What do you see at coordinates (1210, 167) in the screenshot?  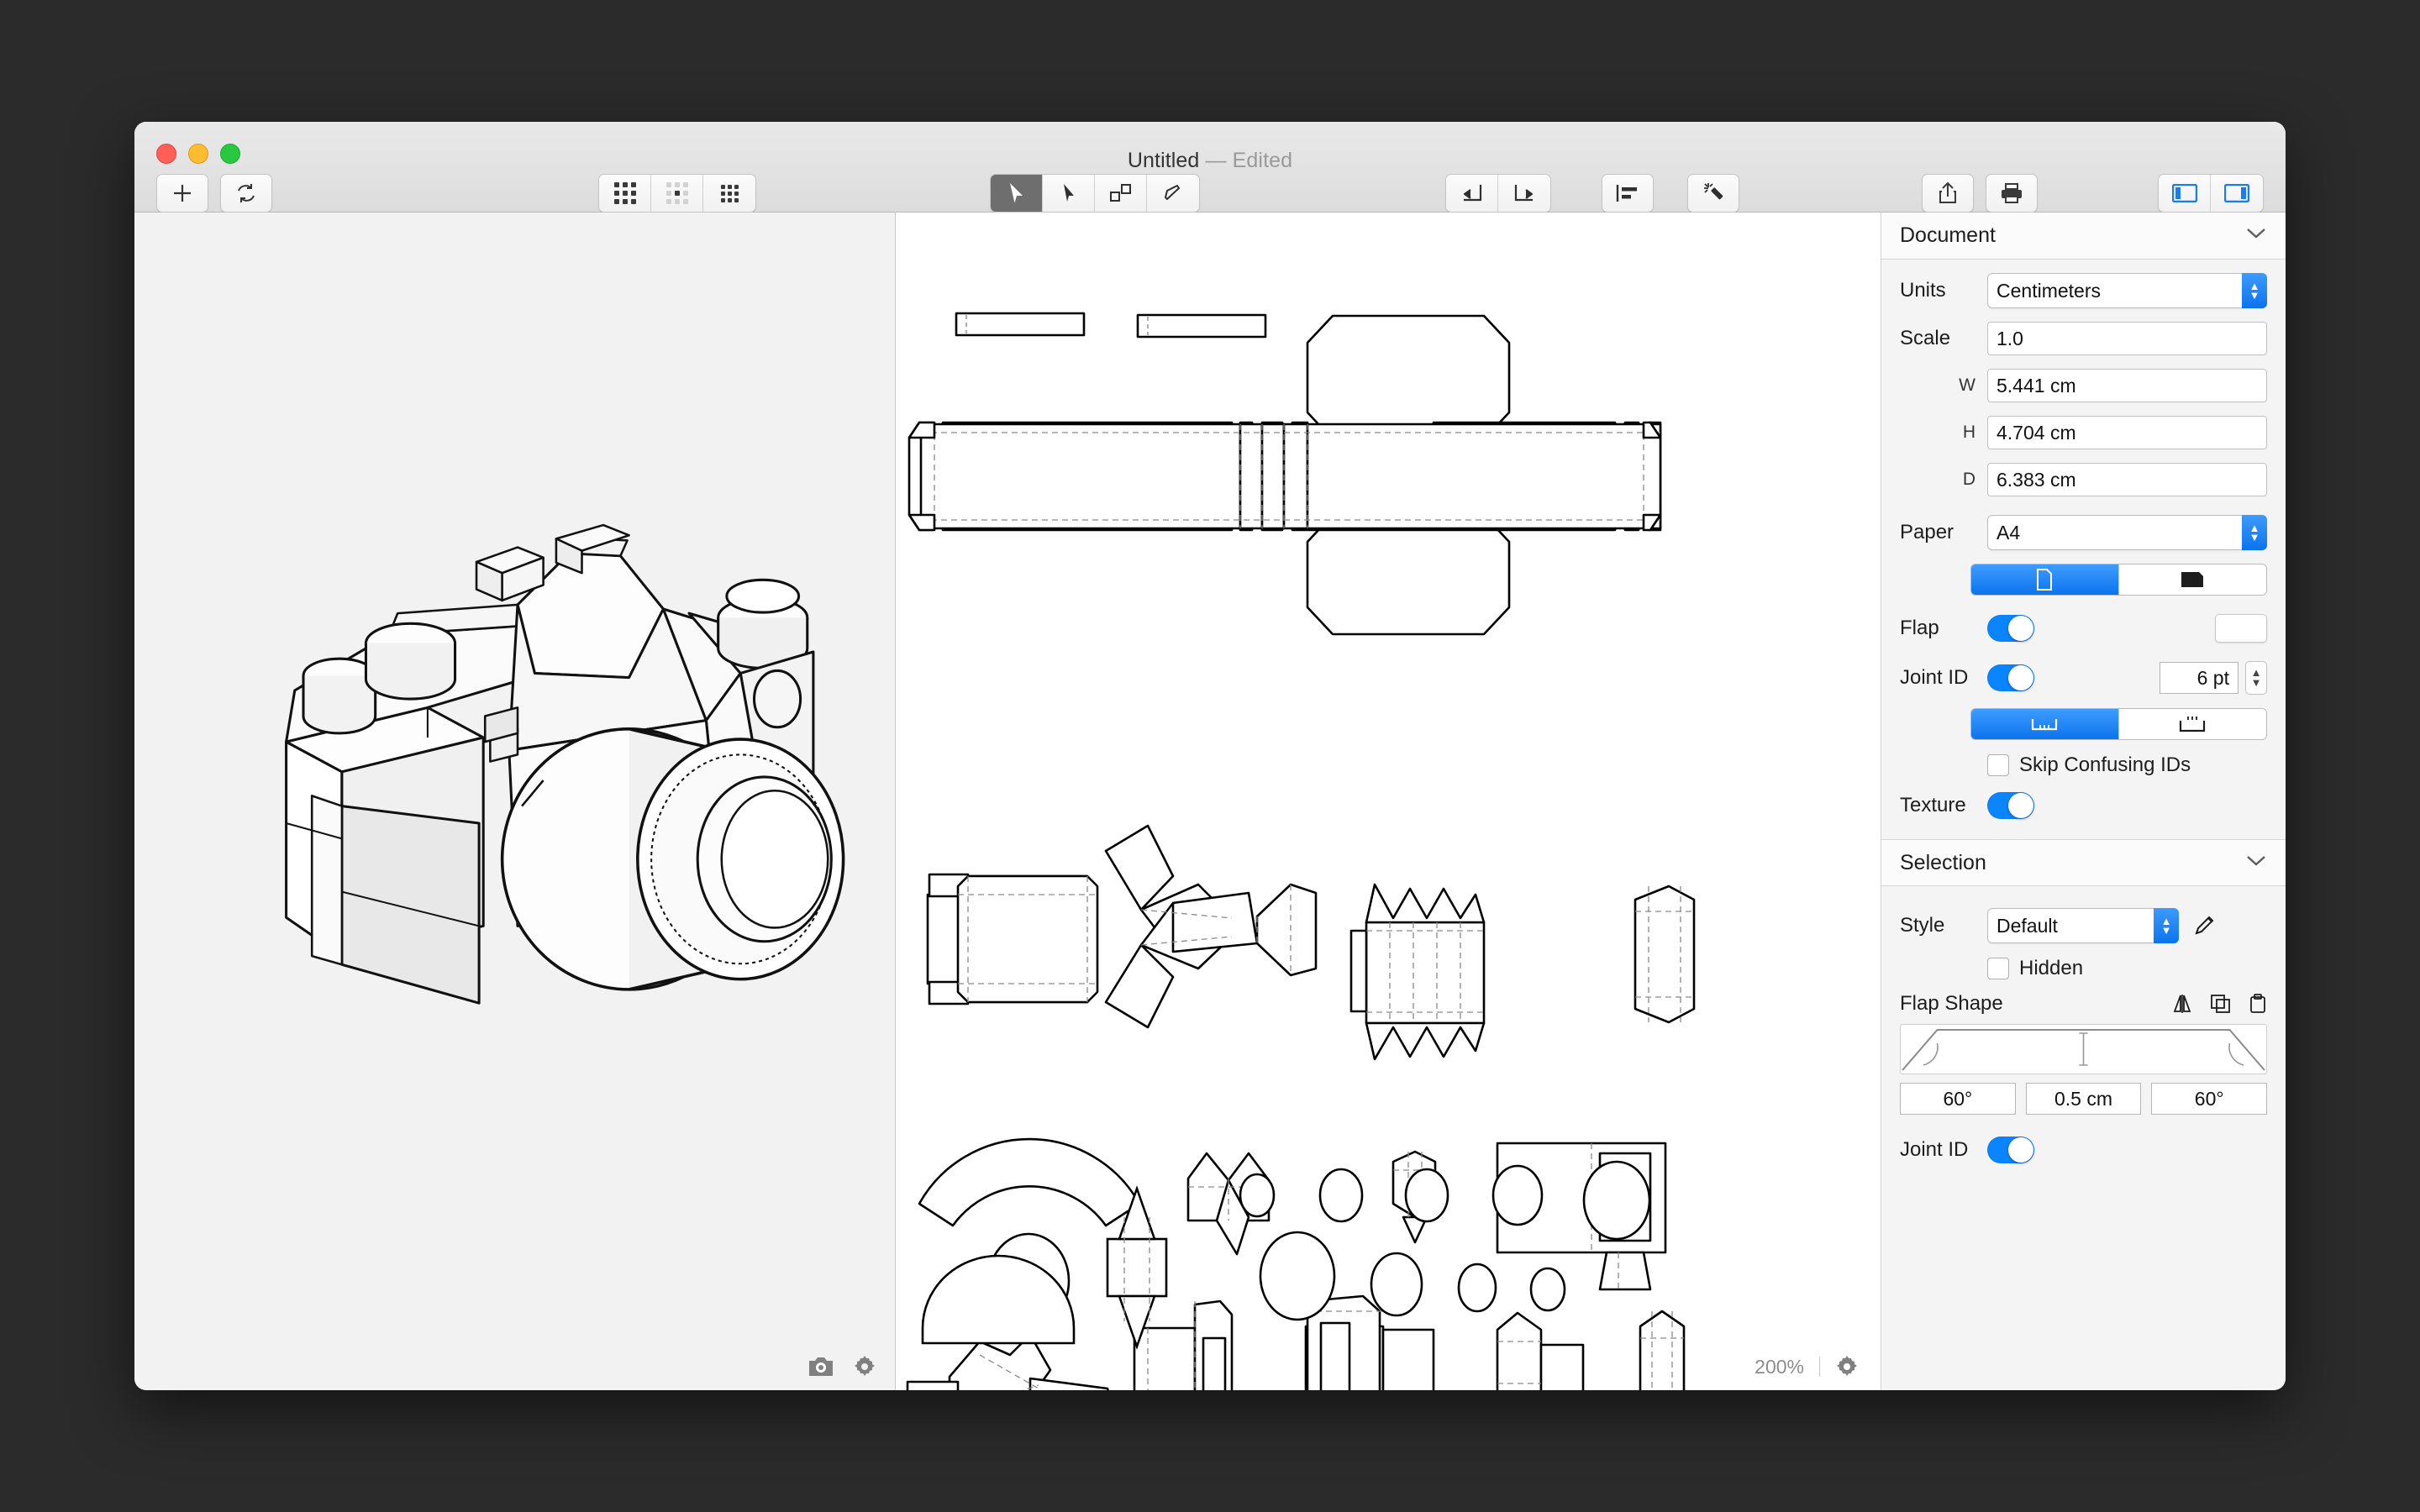 I see `title-bar: Untitled — Edited` at bounding box center [1210, 167].